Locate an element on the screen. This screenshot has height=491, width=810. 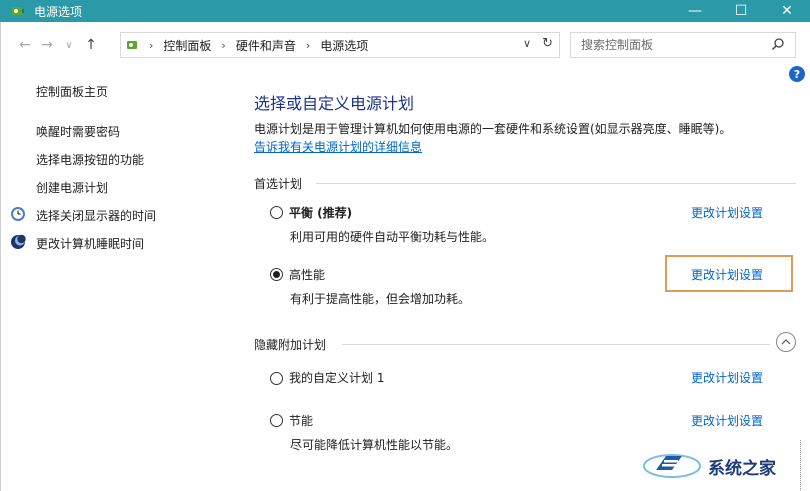
preferred-plans-header: 首选计划 is located at coordinates (278, 184).